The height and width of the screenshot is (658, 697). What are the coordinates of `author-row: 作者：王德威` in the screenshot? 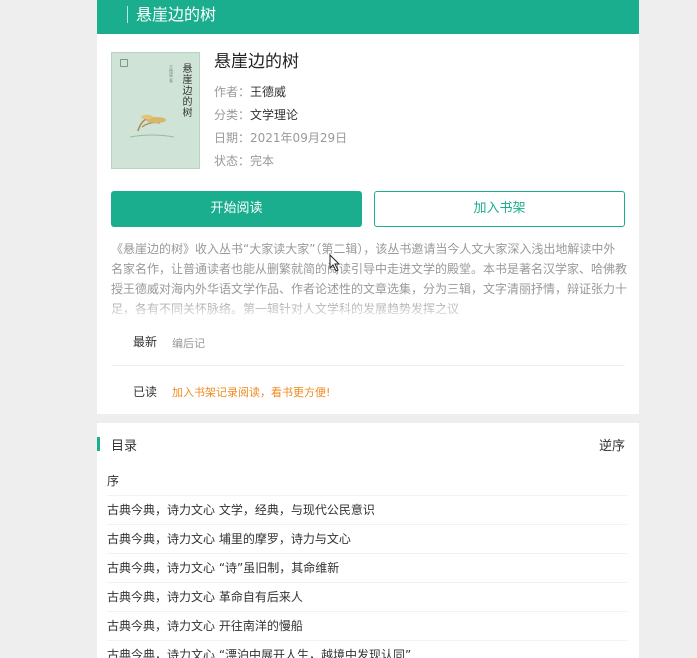 It's located at (250, 92).